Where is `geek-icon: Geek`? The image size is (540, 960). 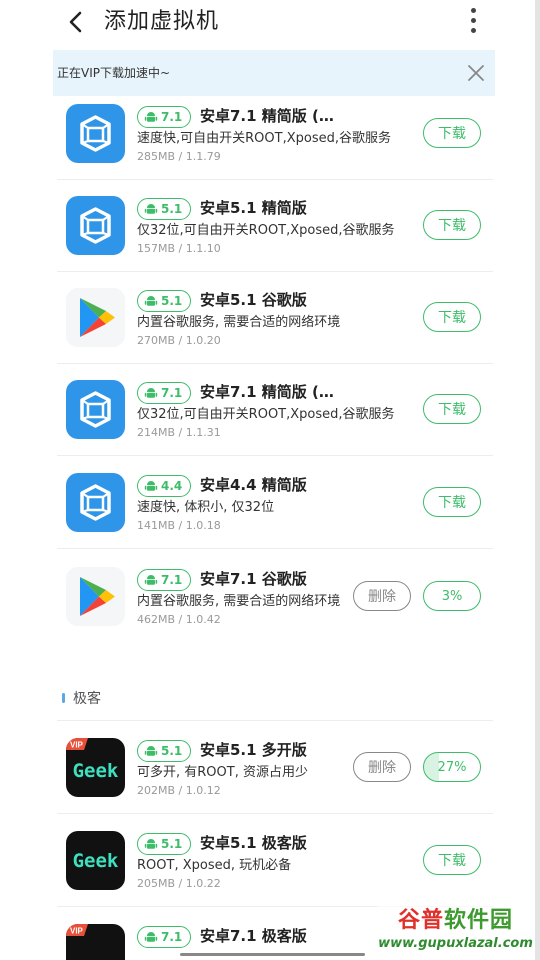 geek-icon: Geek is located at coordinates (95, 860).